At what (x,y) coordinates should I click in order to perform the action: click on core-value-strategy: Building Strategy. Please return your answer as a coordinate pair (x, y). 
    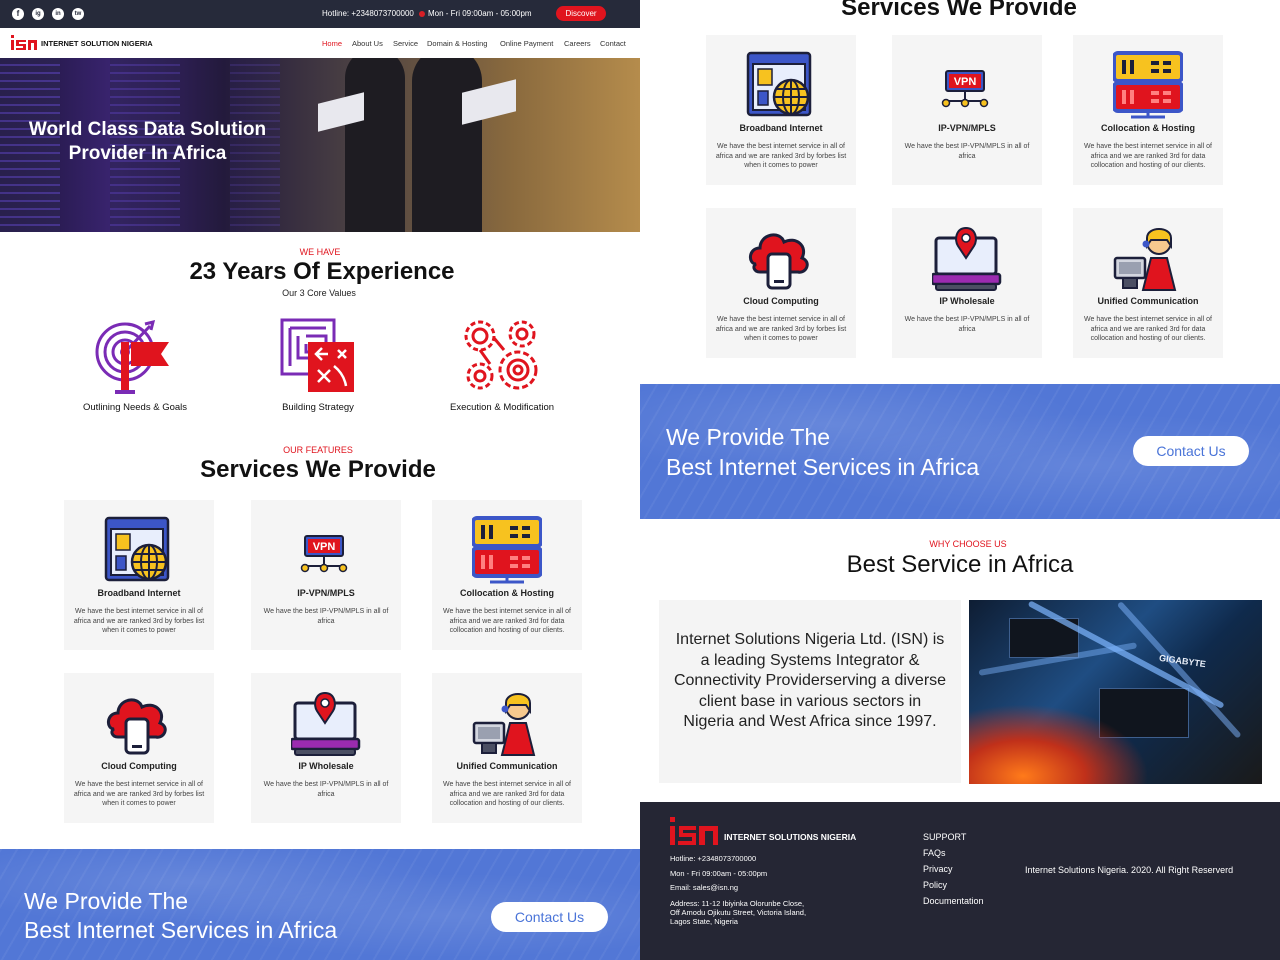
    Looking at the image, I should click on (318, 365).